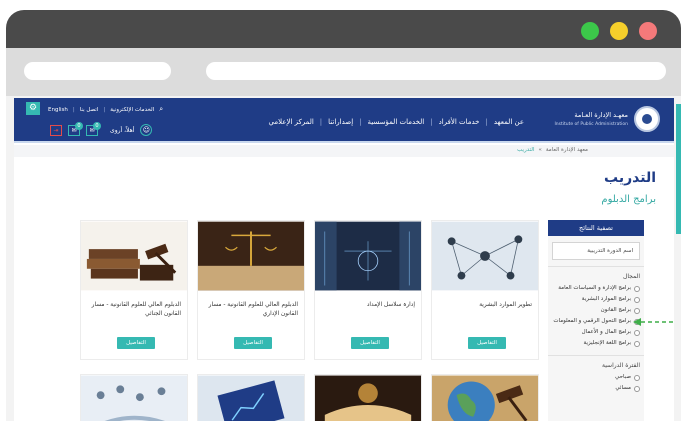  What do you see at coordinates (648, 31) in the screenshot?
I see `close-button` at bounding box center [648, 31].